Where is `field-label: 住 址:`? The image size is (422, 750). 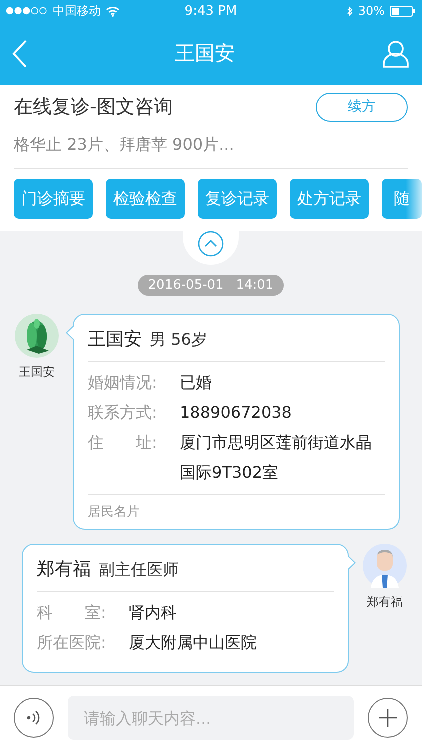 field-label: 住 址: is located at coordinates (123, 443).